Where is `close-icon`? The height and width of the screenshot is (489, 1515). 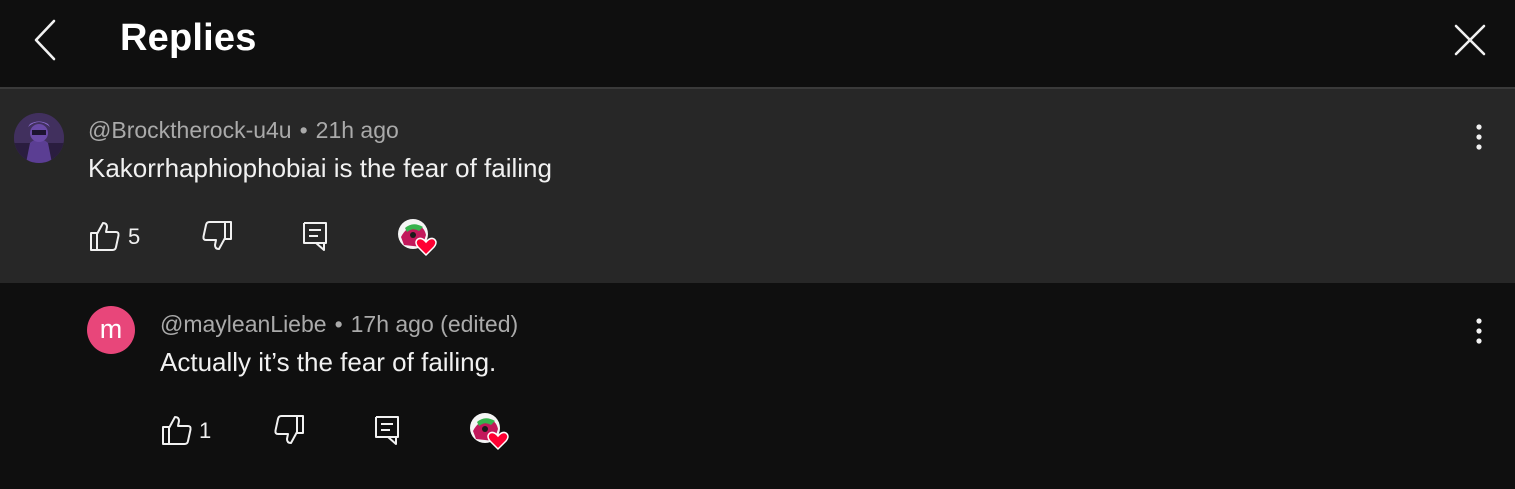
close-icon is located at coordinates (1470, 40).